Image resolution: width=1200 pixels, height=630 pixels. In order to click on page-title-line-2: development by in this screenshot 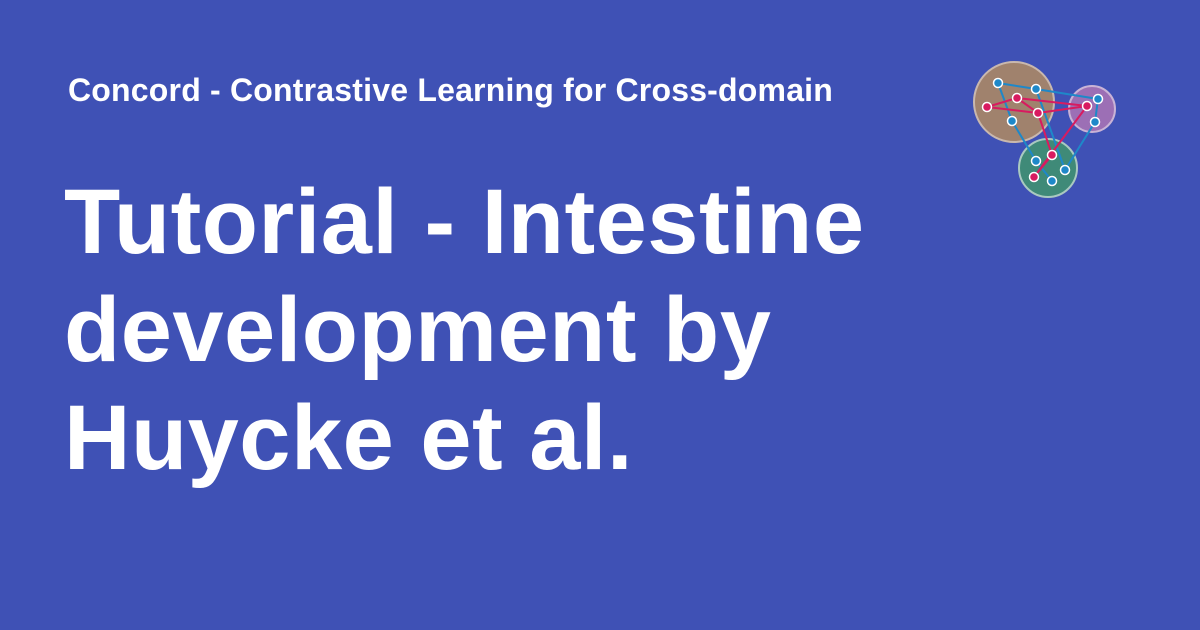, I will do `click(418, 330)`.